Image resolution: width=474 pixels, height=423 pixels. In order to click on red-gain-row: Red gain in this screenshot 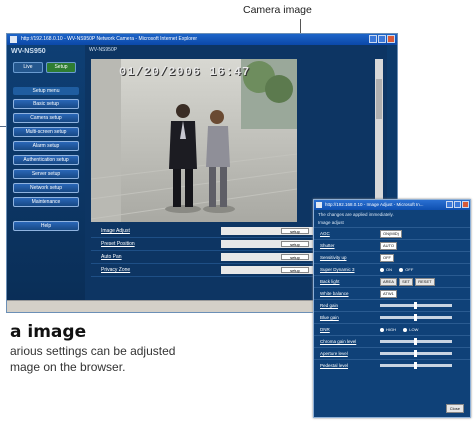, I will do `click(392, 305)`.